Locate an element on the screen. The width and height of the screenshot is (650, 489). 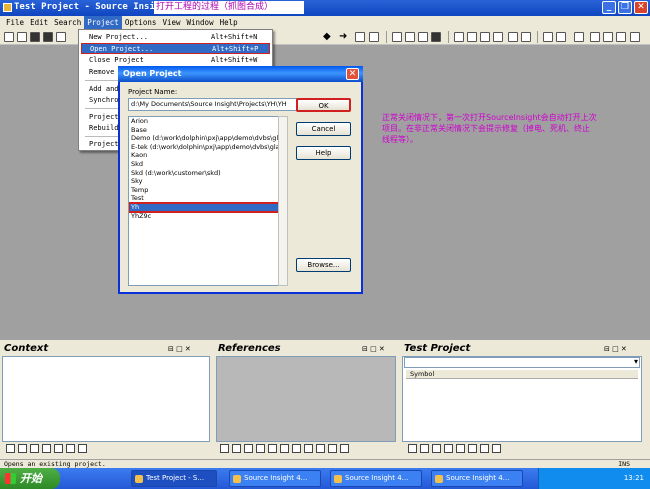
layout-6-icon is located at coordinates (526, 37).